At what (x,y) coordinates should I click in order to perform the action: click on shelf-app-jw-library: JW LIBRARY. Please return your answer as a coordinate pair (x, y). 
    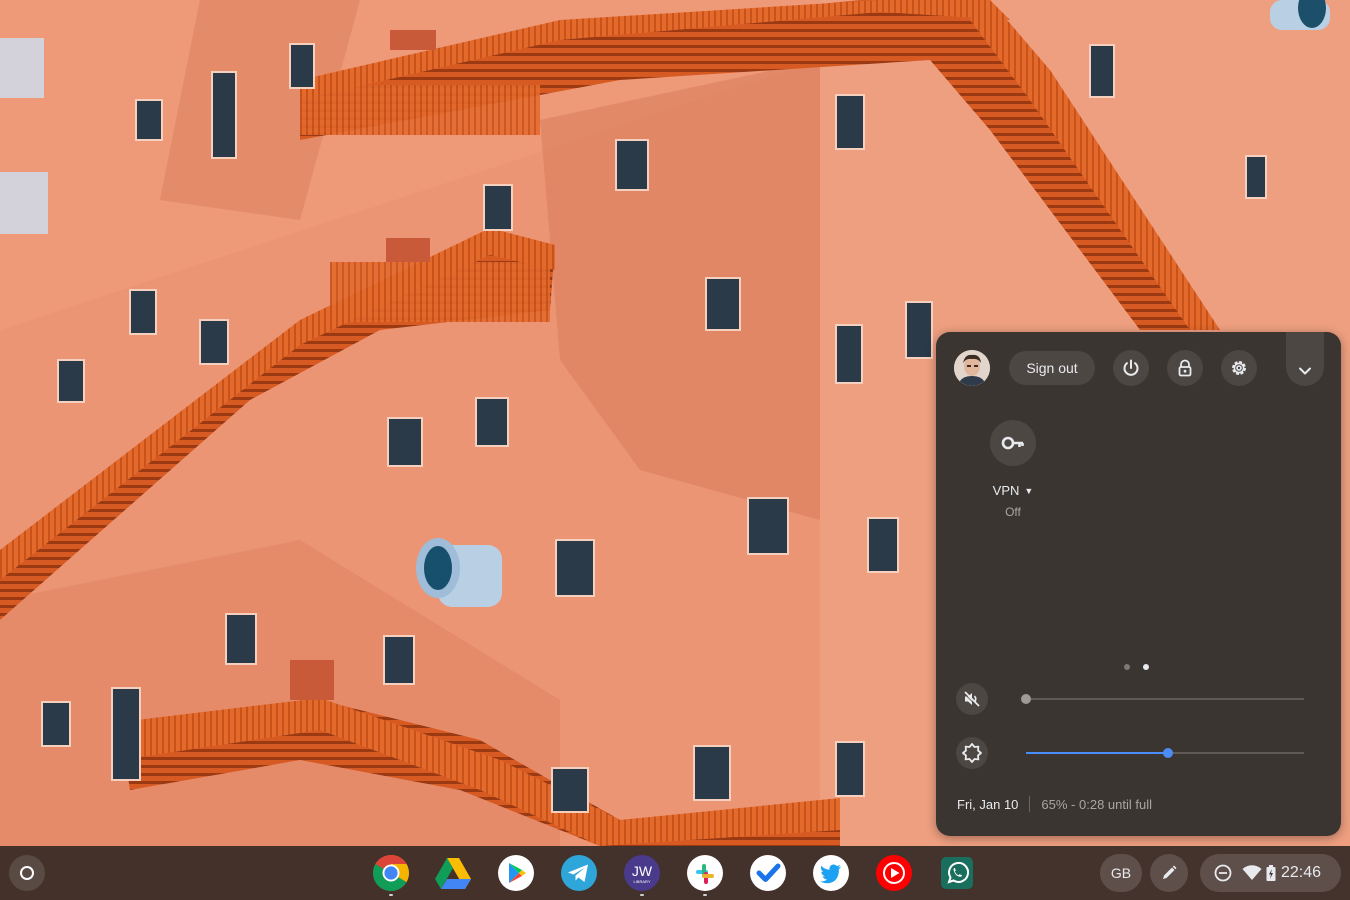
    Looking at the image, I should click on (642, 875).